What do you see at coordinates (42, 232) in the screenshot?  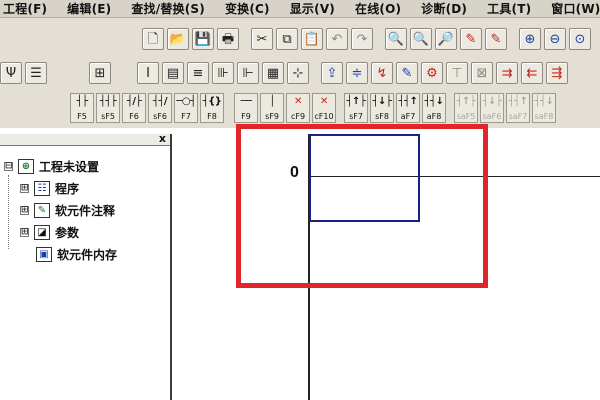 I see `parameter-icon: ◪` at bounding box center [42, 232].